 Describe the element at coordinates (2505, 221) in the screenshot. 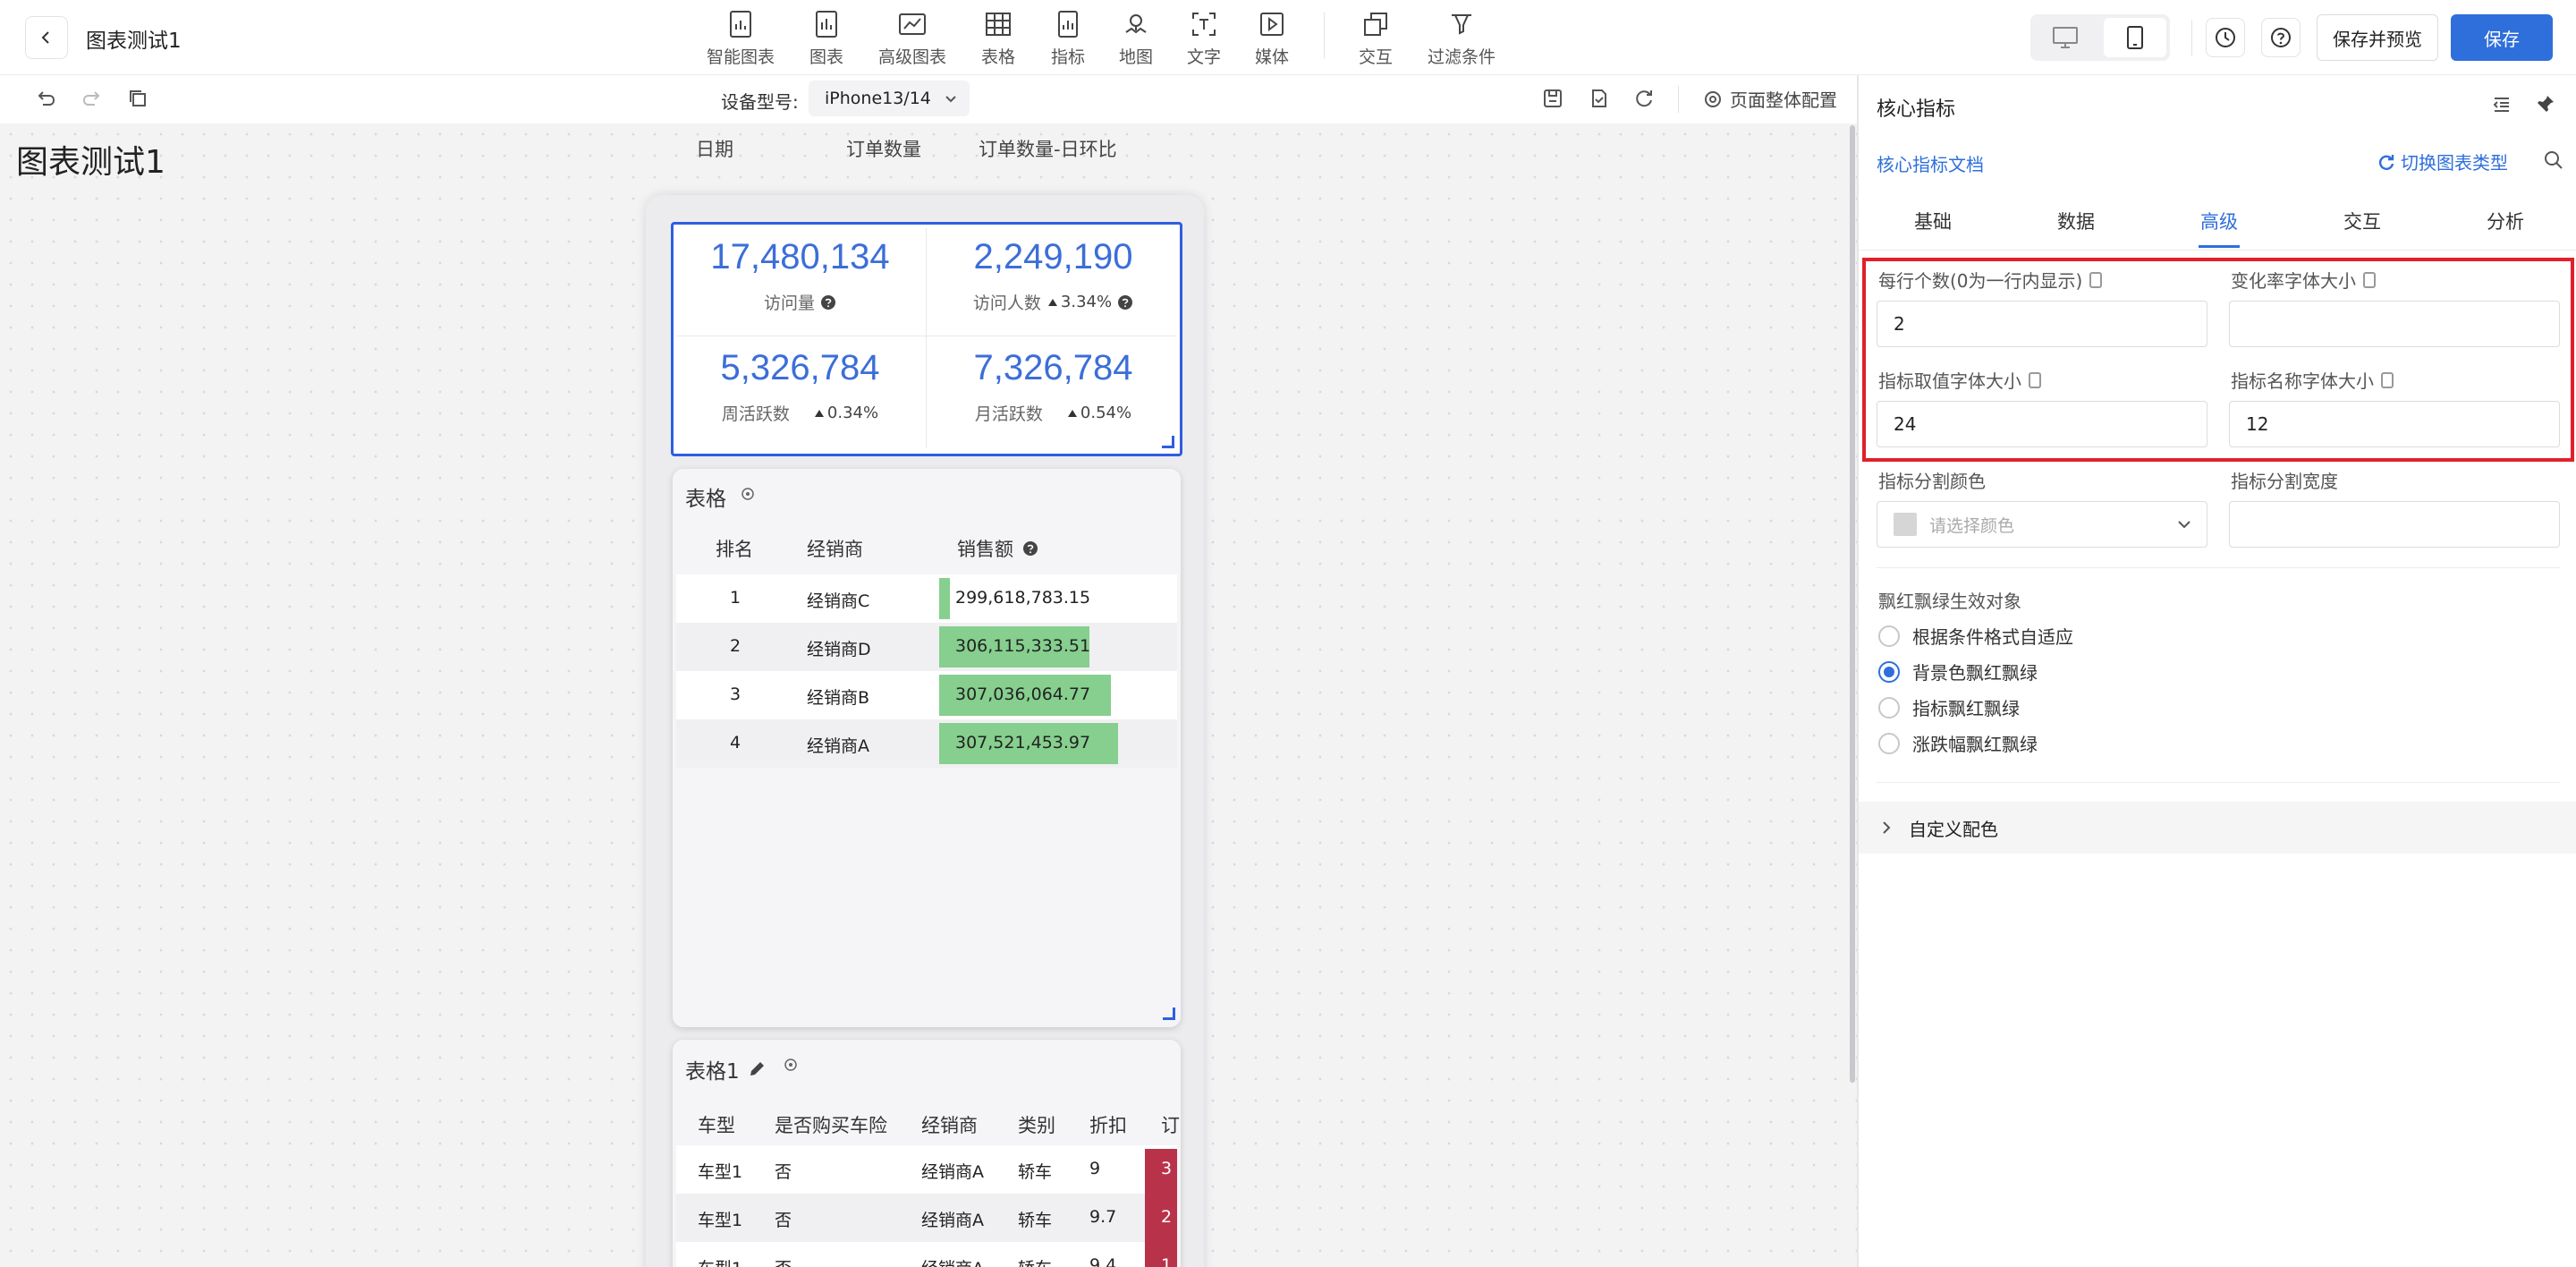

I see `tab-analysis: 分析` at that location.